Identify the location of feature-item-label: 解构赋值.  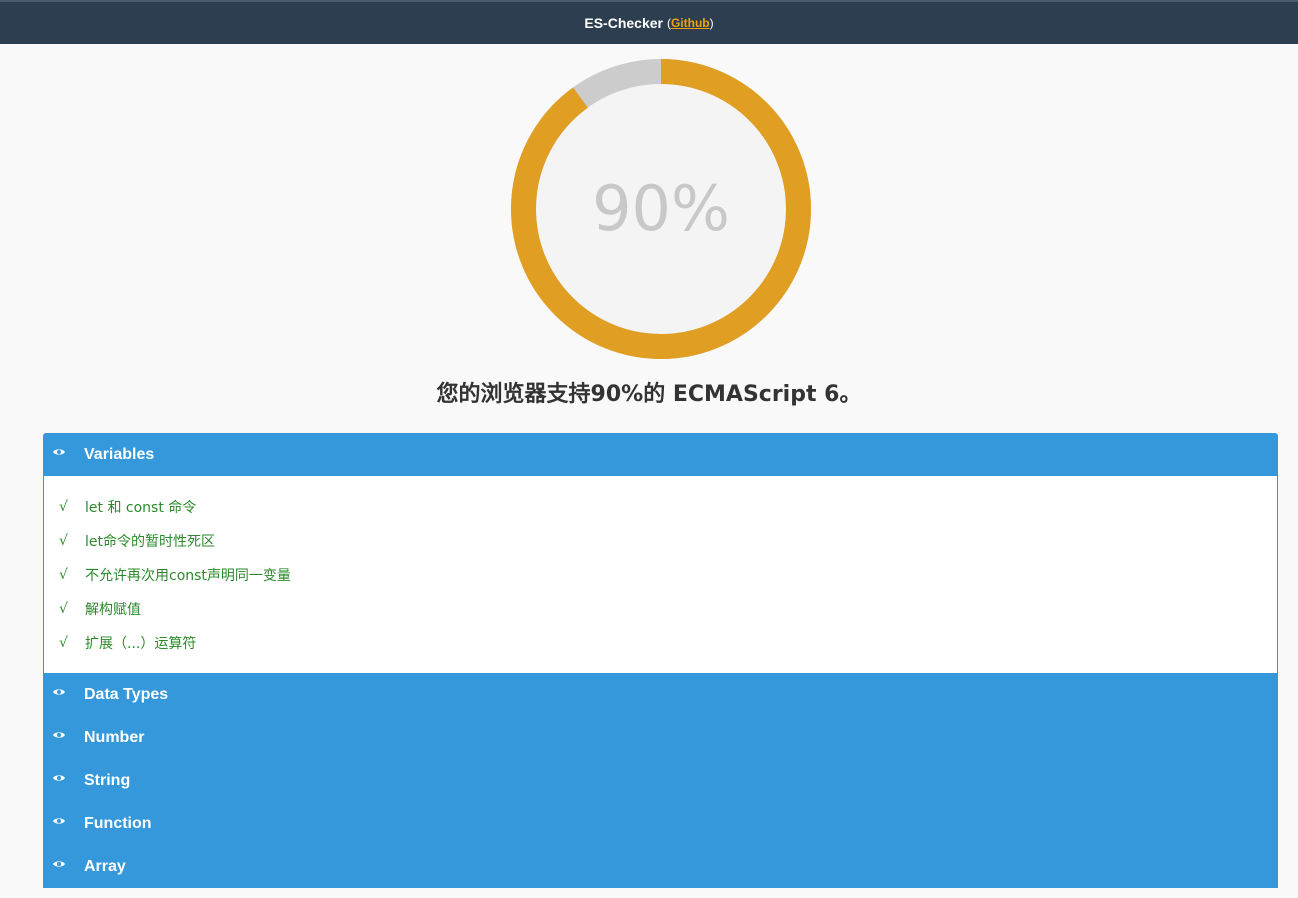
(113, 610).